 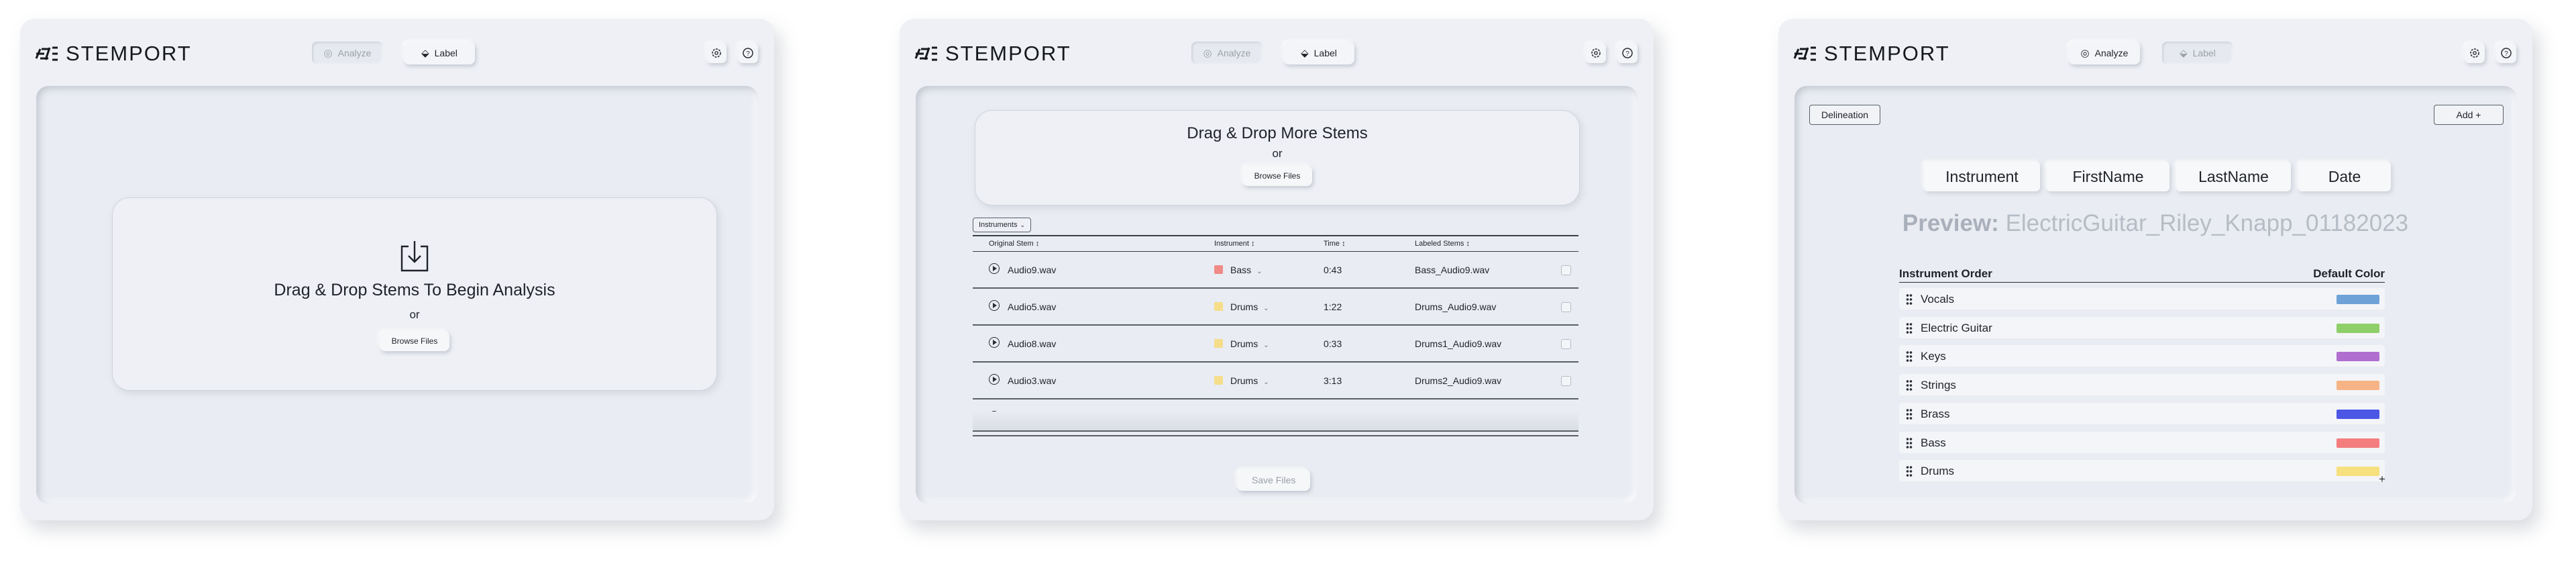 I want to click on table-row: Audio8.wav Drums ⌄ 0:33 Drums1_Audio9.wav, so click(x=1275, y=344).